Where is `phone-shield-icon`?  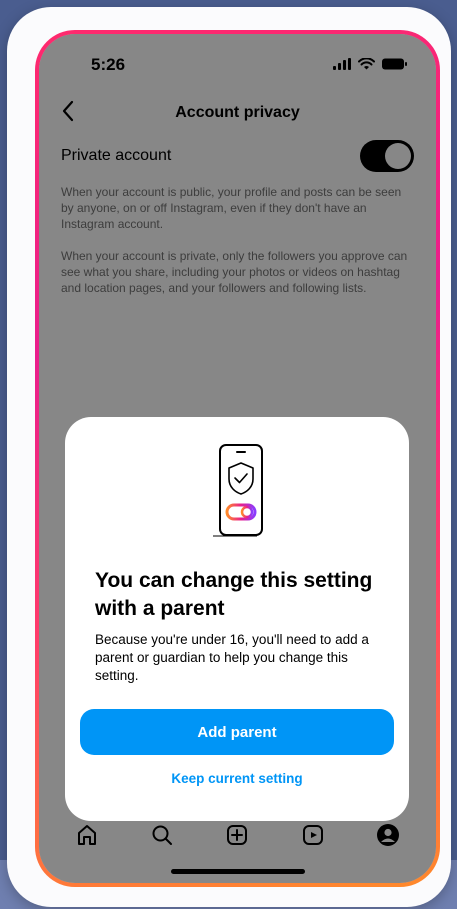
phone-shield-icon is located at coordinates (243, 491).